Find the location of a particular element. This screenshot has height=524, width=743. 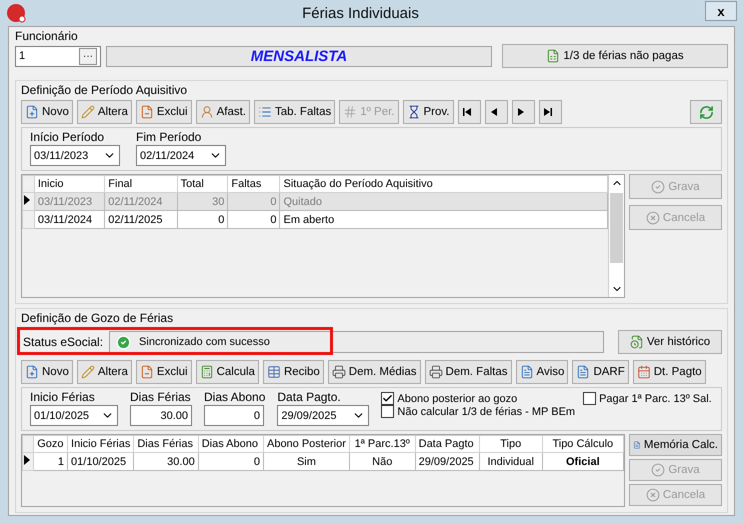

lookup-button: ··· is located at coordinates (88, 56).